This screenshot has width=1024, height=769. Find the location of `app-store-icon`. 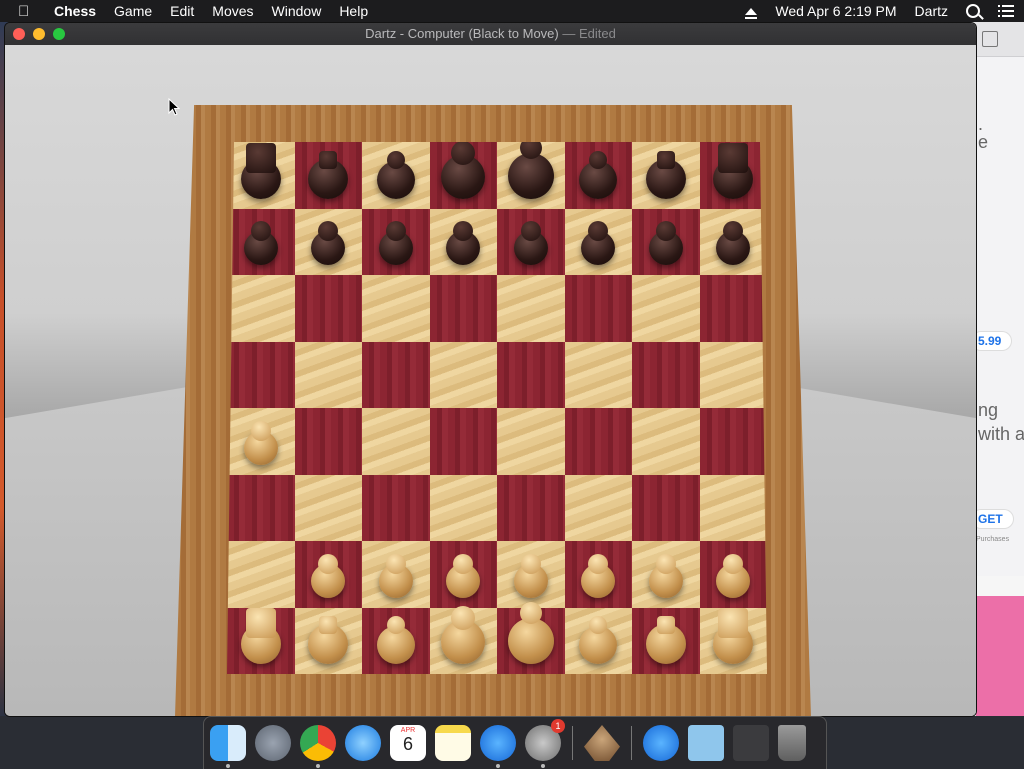

app-store-icon is located at coordinates (498, 746).